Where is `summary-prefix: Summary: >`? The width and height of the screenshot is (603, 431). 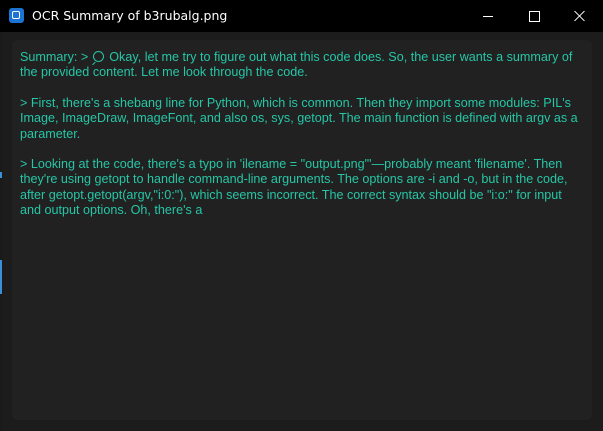
summary-prefix: Summary: > is located at coordinates (56, 57).